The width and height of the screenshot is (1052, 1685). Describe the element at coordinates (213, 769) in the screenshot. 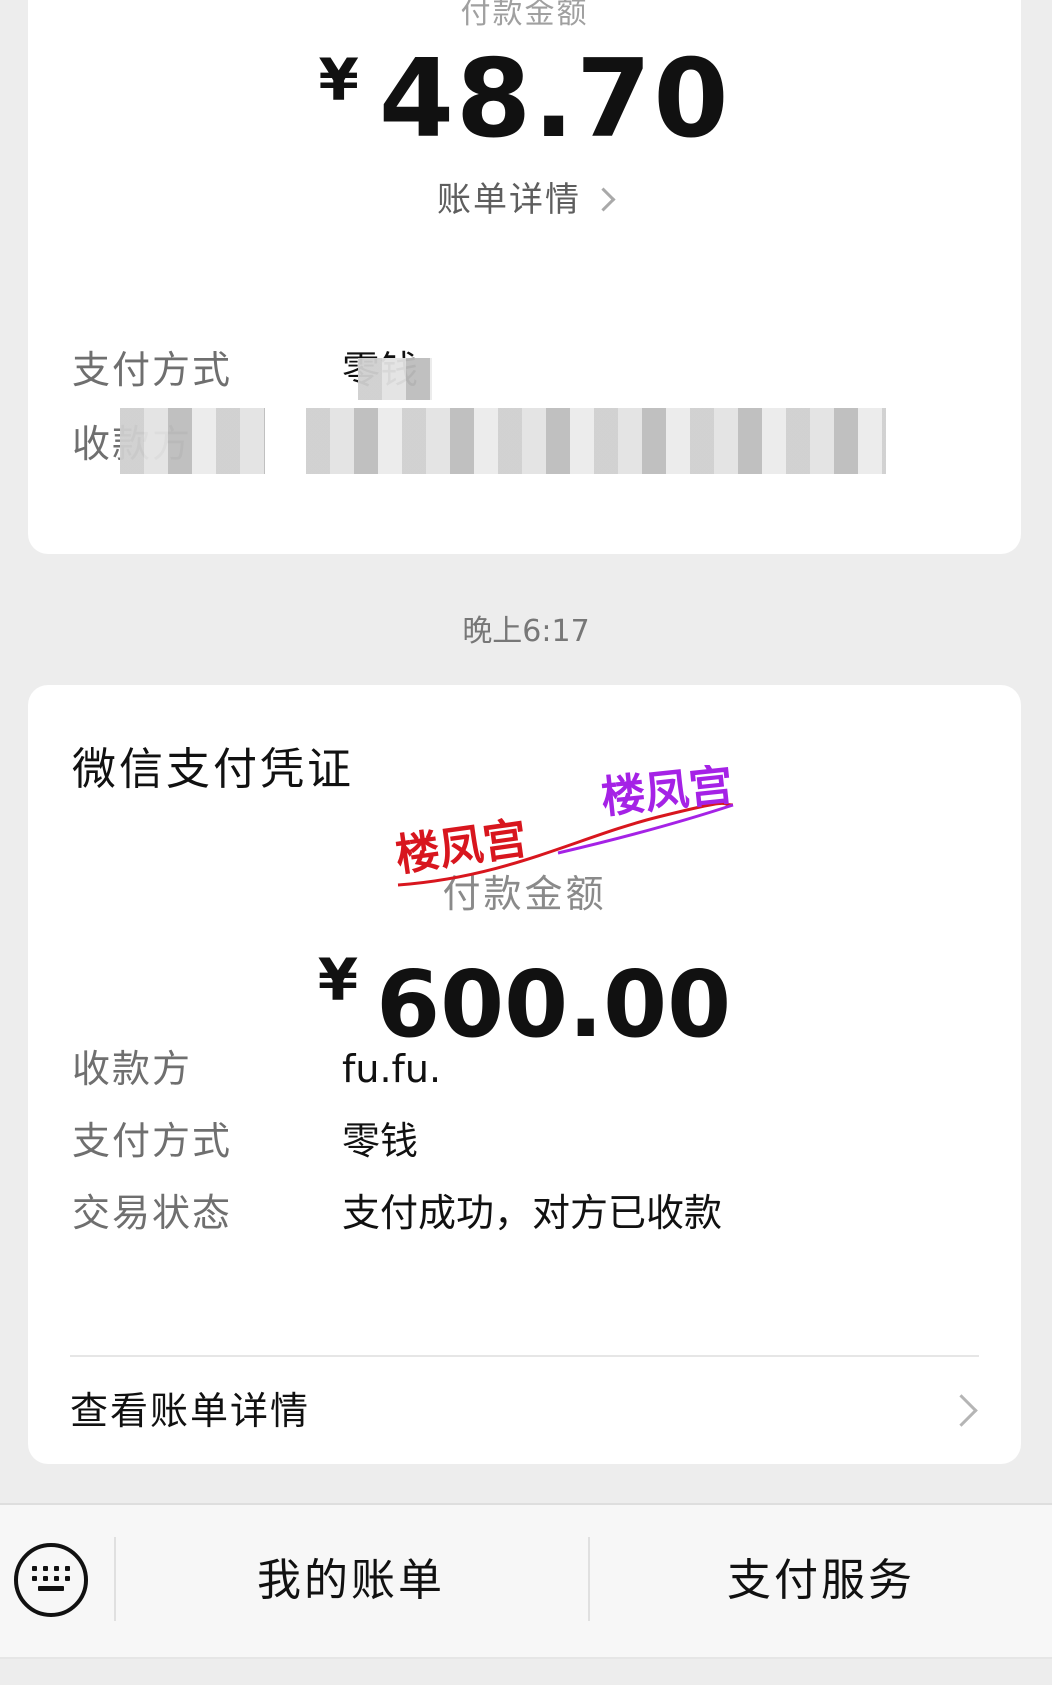

I see `voucher-title: 微信支付凭证` at that location.